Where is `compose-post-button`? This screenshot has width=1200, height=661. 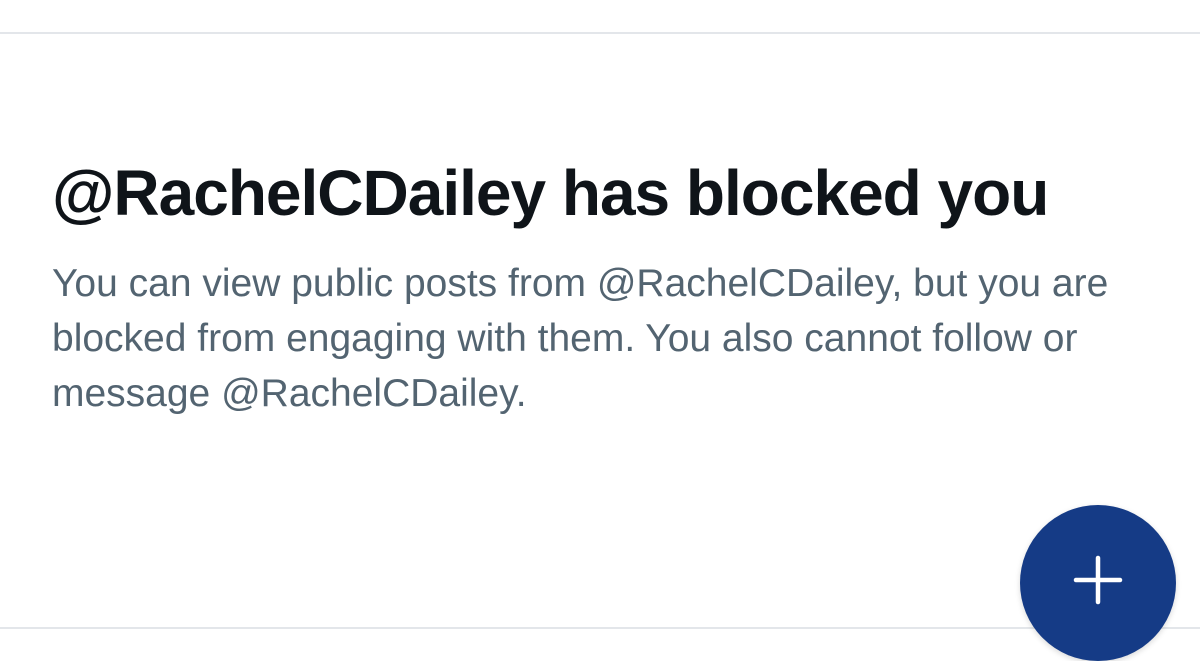 compose-post-button is located at coordinates (1098, 583).